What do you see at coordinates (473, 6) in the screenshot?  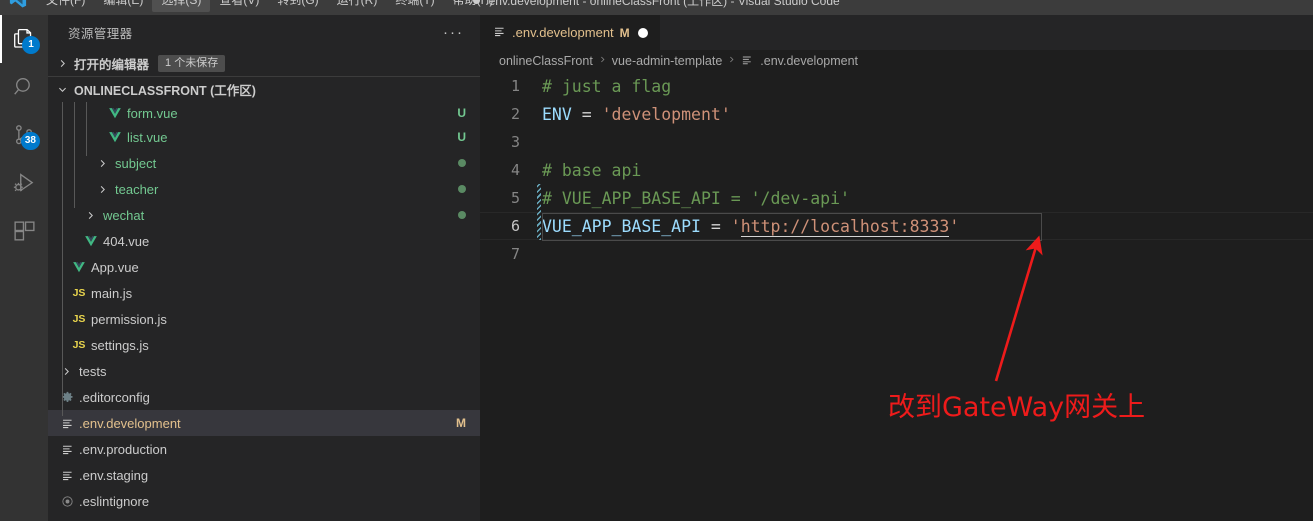 I see `menu-help: 帮助(H)` at bounding box center [473, 6].